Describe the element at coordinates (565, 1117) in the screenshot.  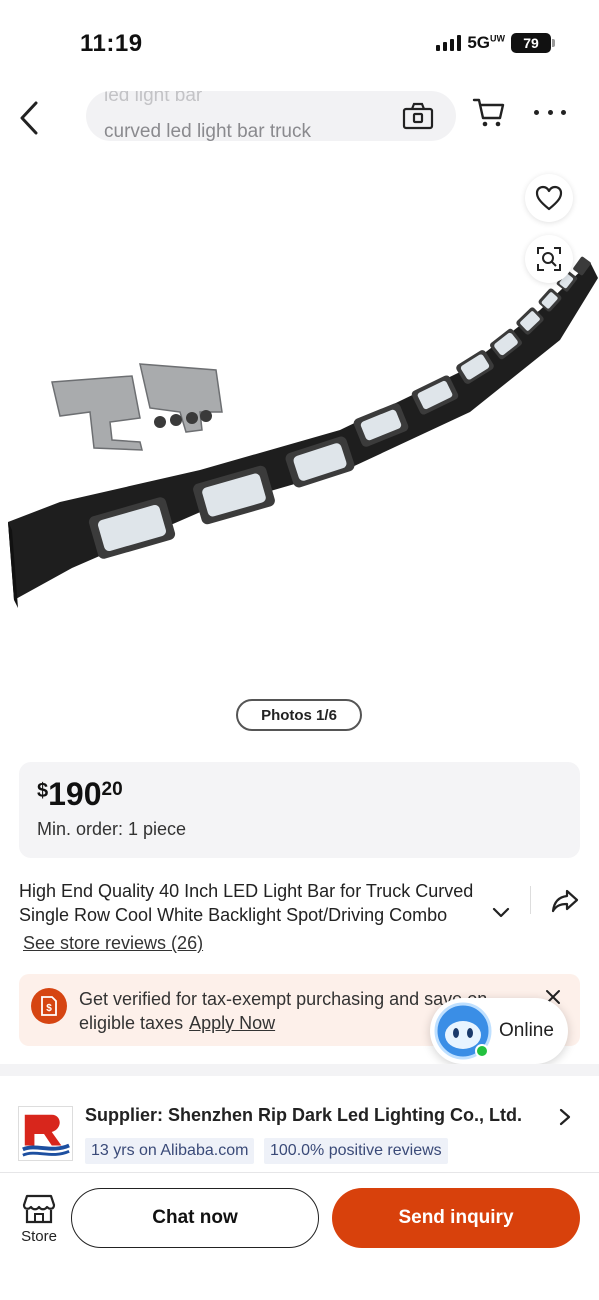
I see `chevron-right-icon` at that location.